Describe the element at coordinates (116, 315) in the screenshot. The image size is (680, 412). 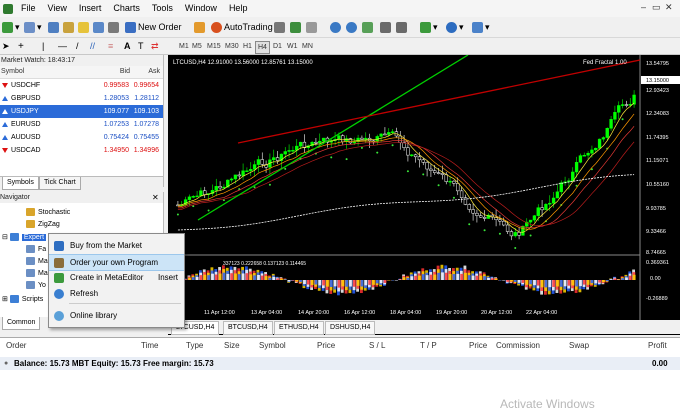
I see `menu-item-online-library: Online library` at that location.